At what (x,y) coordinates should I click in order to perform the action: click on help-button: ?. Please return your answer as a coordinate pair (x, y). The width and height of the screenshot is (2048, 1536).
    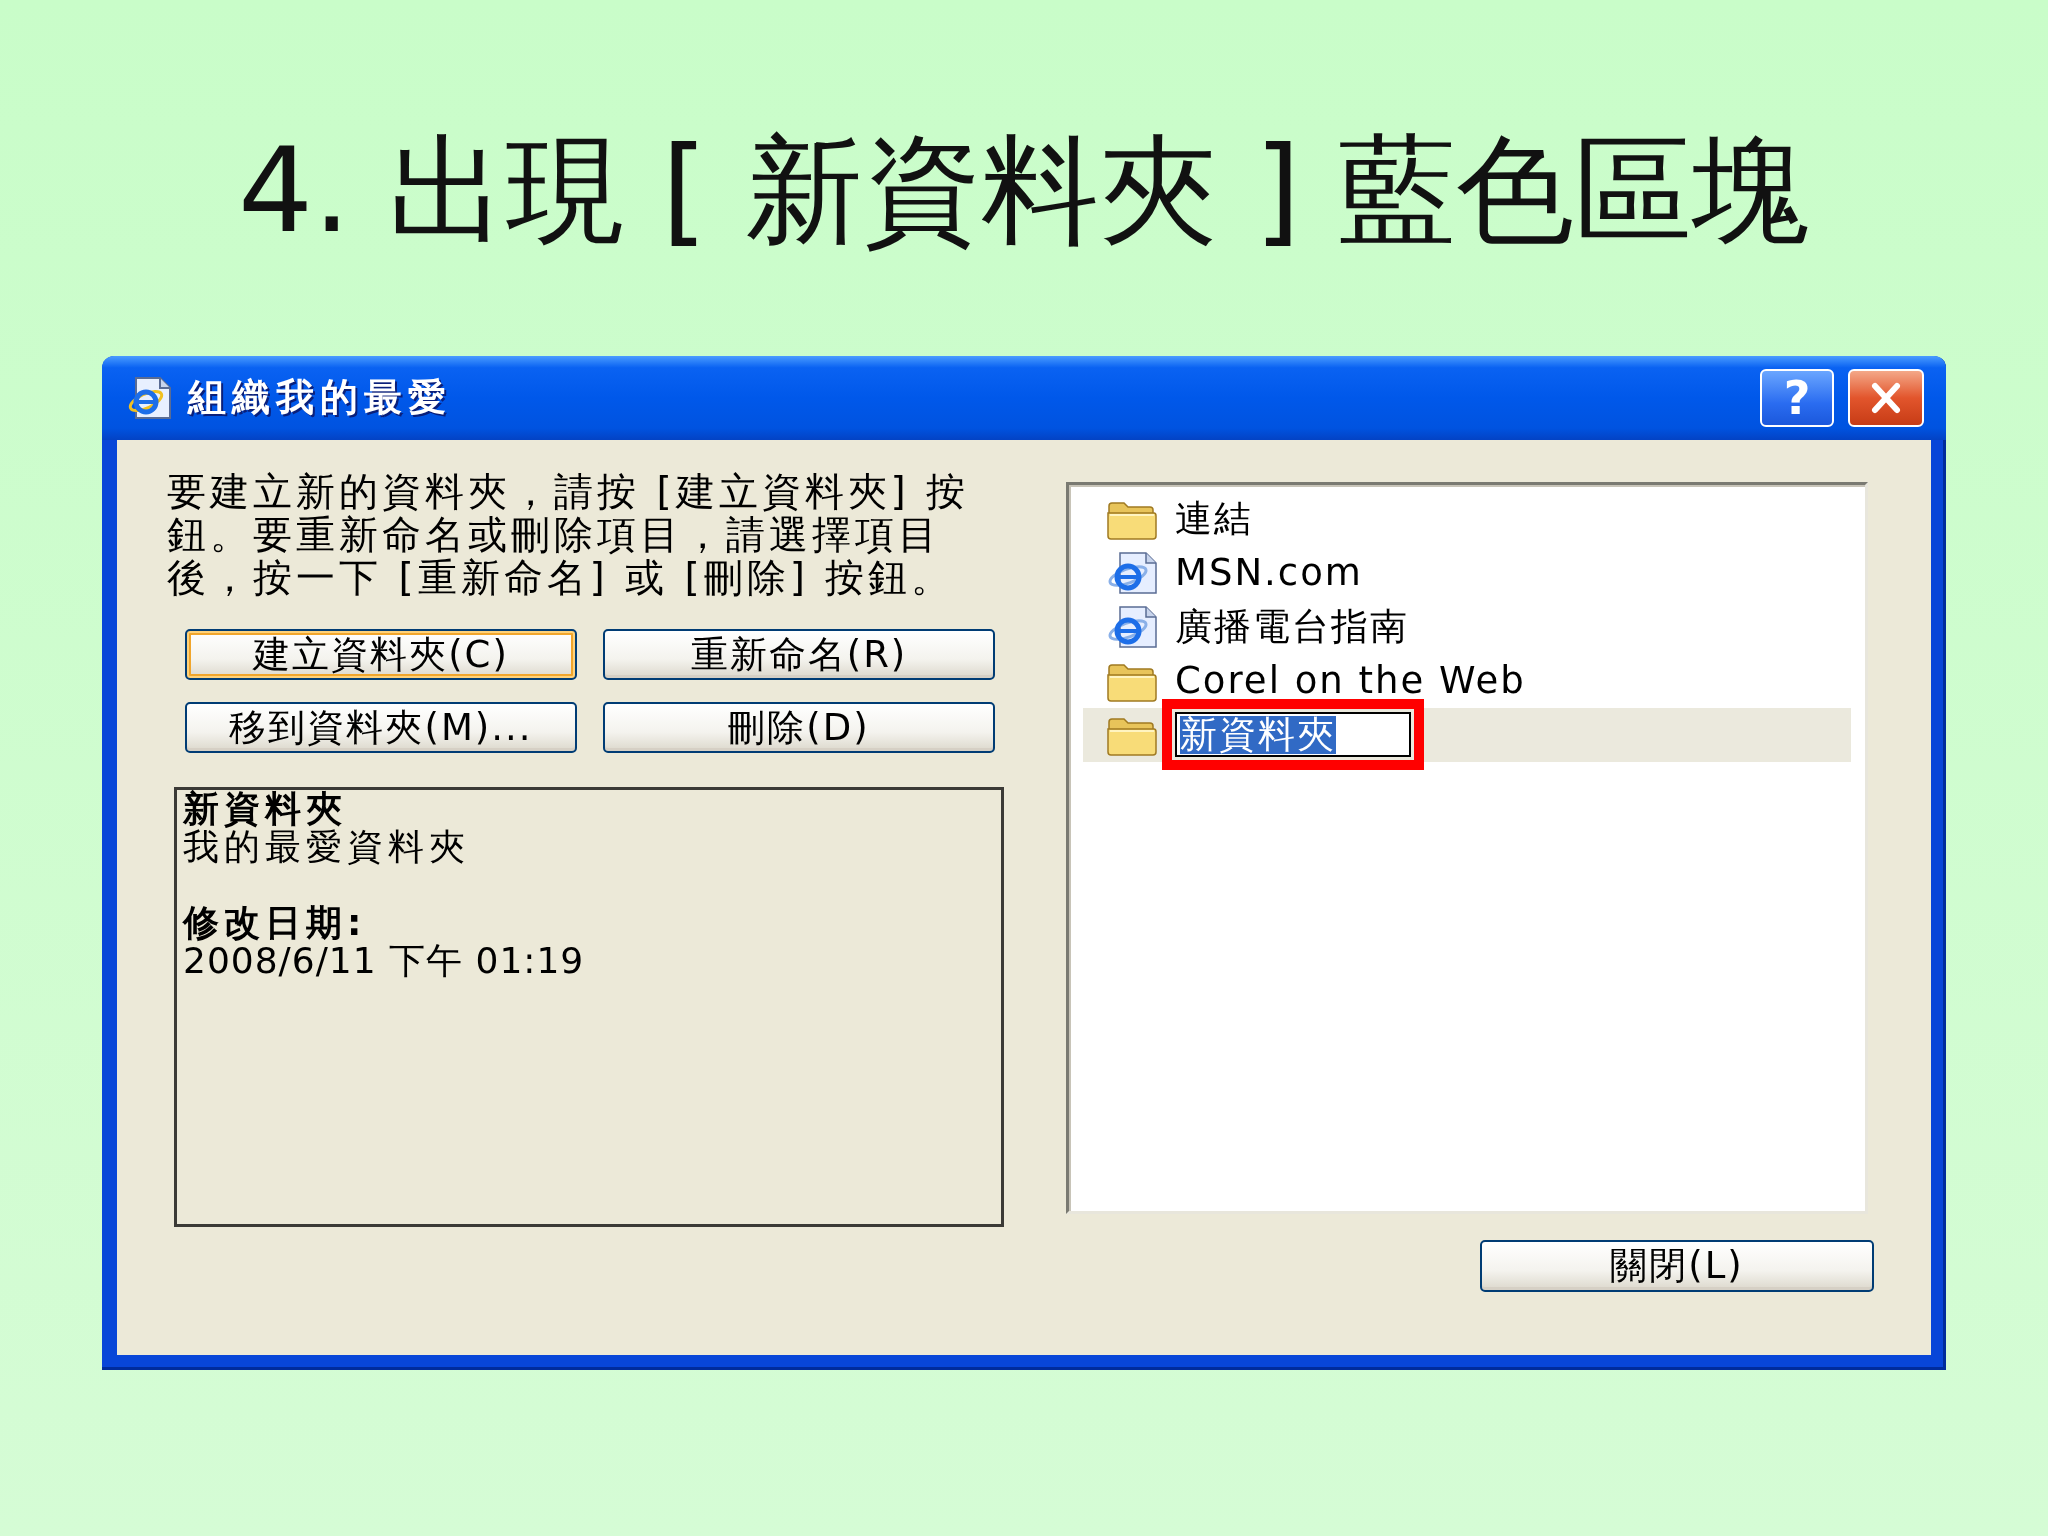
    Looking at the image, I should click on (1797, 397).